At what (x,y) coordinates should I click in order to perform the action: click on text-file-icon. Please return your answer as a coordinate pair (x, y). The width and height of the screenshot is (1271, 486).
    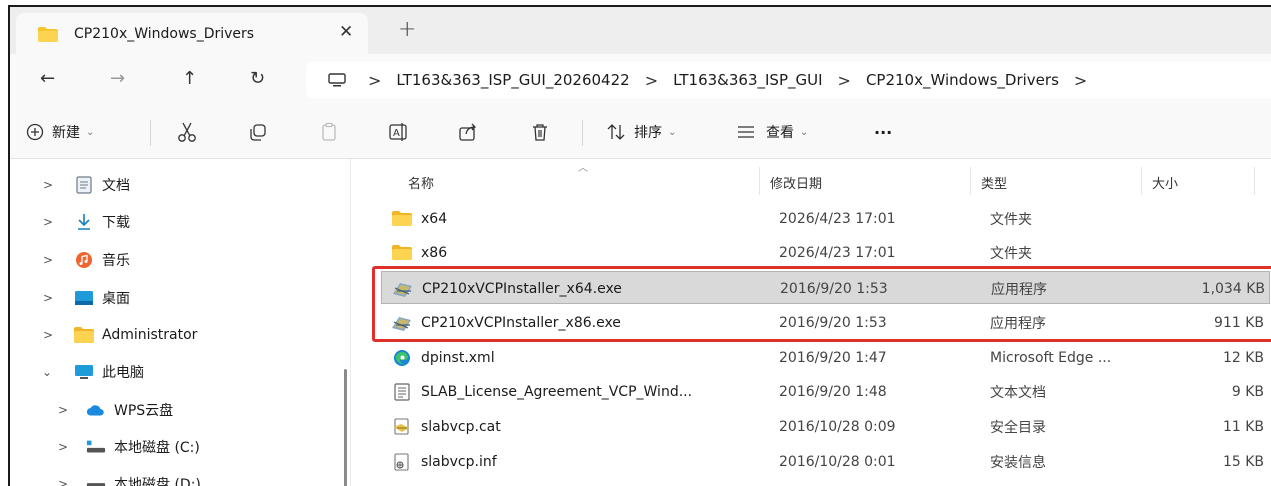
    Looking at the image, I should click on (402, 391).